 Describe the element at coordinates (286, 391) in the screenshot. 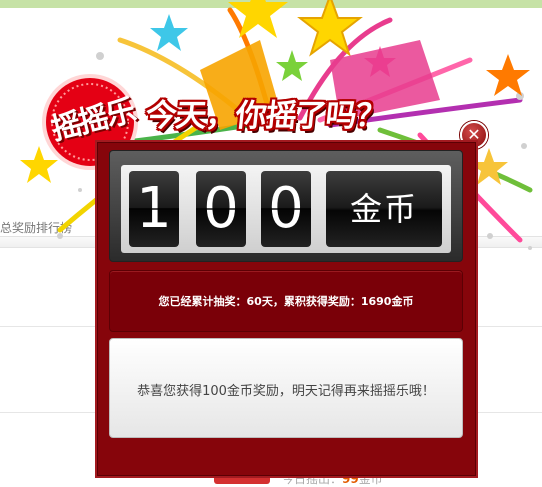

I see `reward-message: 恭喜您获得100金币奖励，明天记得再来摇摇乐哦！` at that location.